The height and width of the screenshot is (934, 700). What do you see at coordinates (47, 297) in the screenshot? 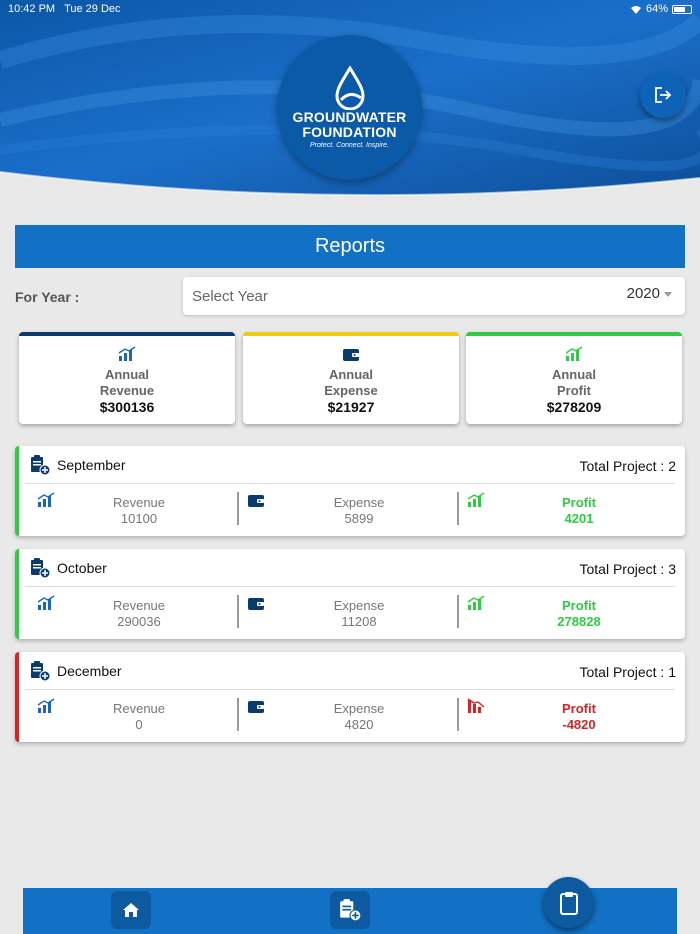
I see `year-filter-label: For Year :` at bounding box center [47, 297].